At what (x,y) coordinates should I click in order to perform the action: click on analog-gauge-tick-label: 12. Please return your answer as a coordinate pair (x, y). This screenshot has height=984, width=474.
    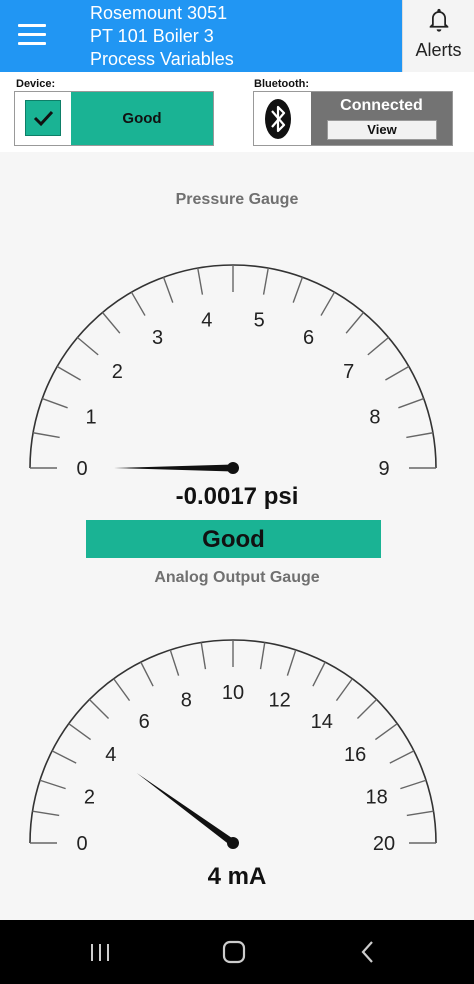
    Looking at the image, I should click on (280, 700).